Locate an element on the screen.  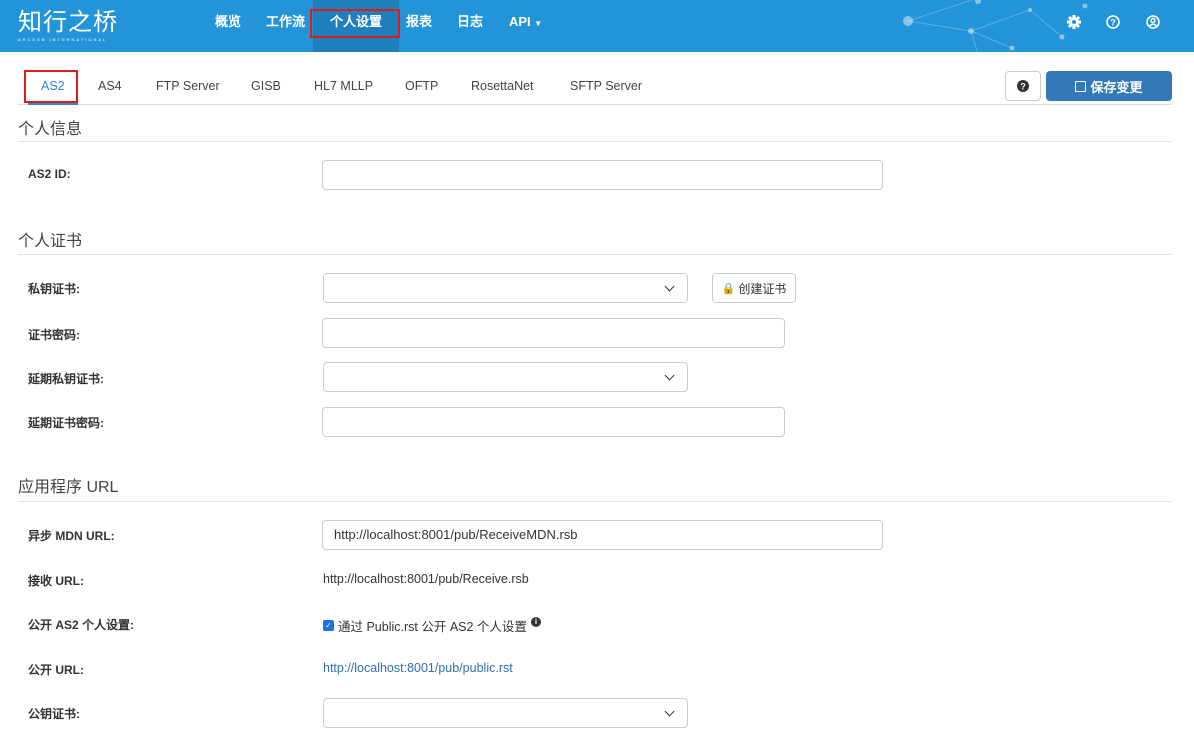
nav-reports: 报表 is located at coordinates (419, 26).